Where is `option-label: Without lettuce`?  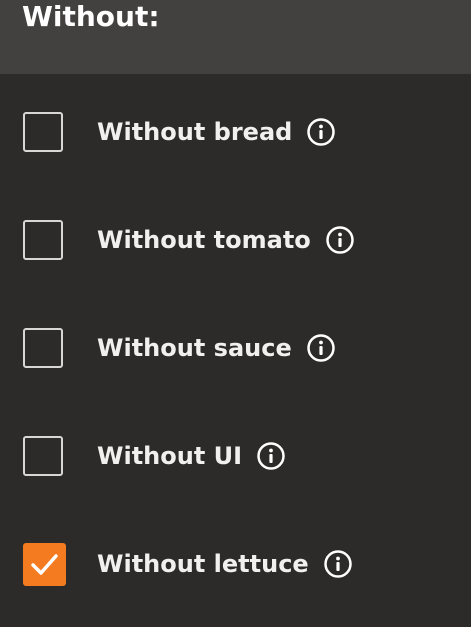
option-label: Without lettuce is located at coordinates (203, 564).